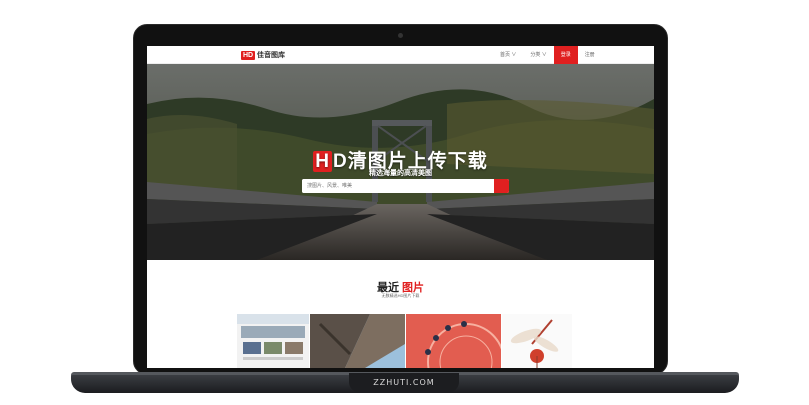  I want to click on thumbnail-website, so click(273, 341).